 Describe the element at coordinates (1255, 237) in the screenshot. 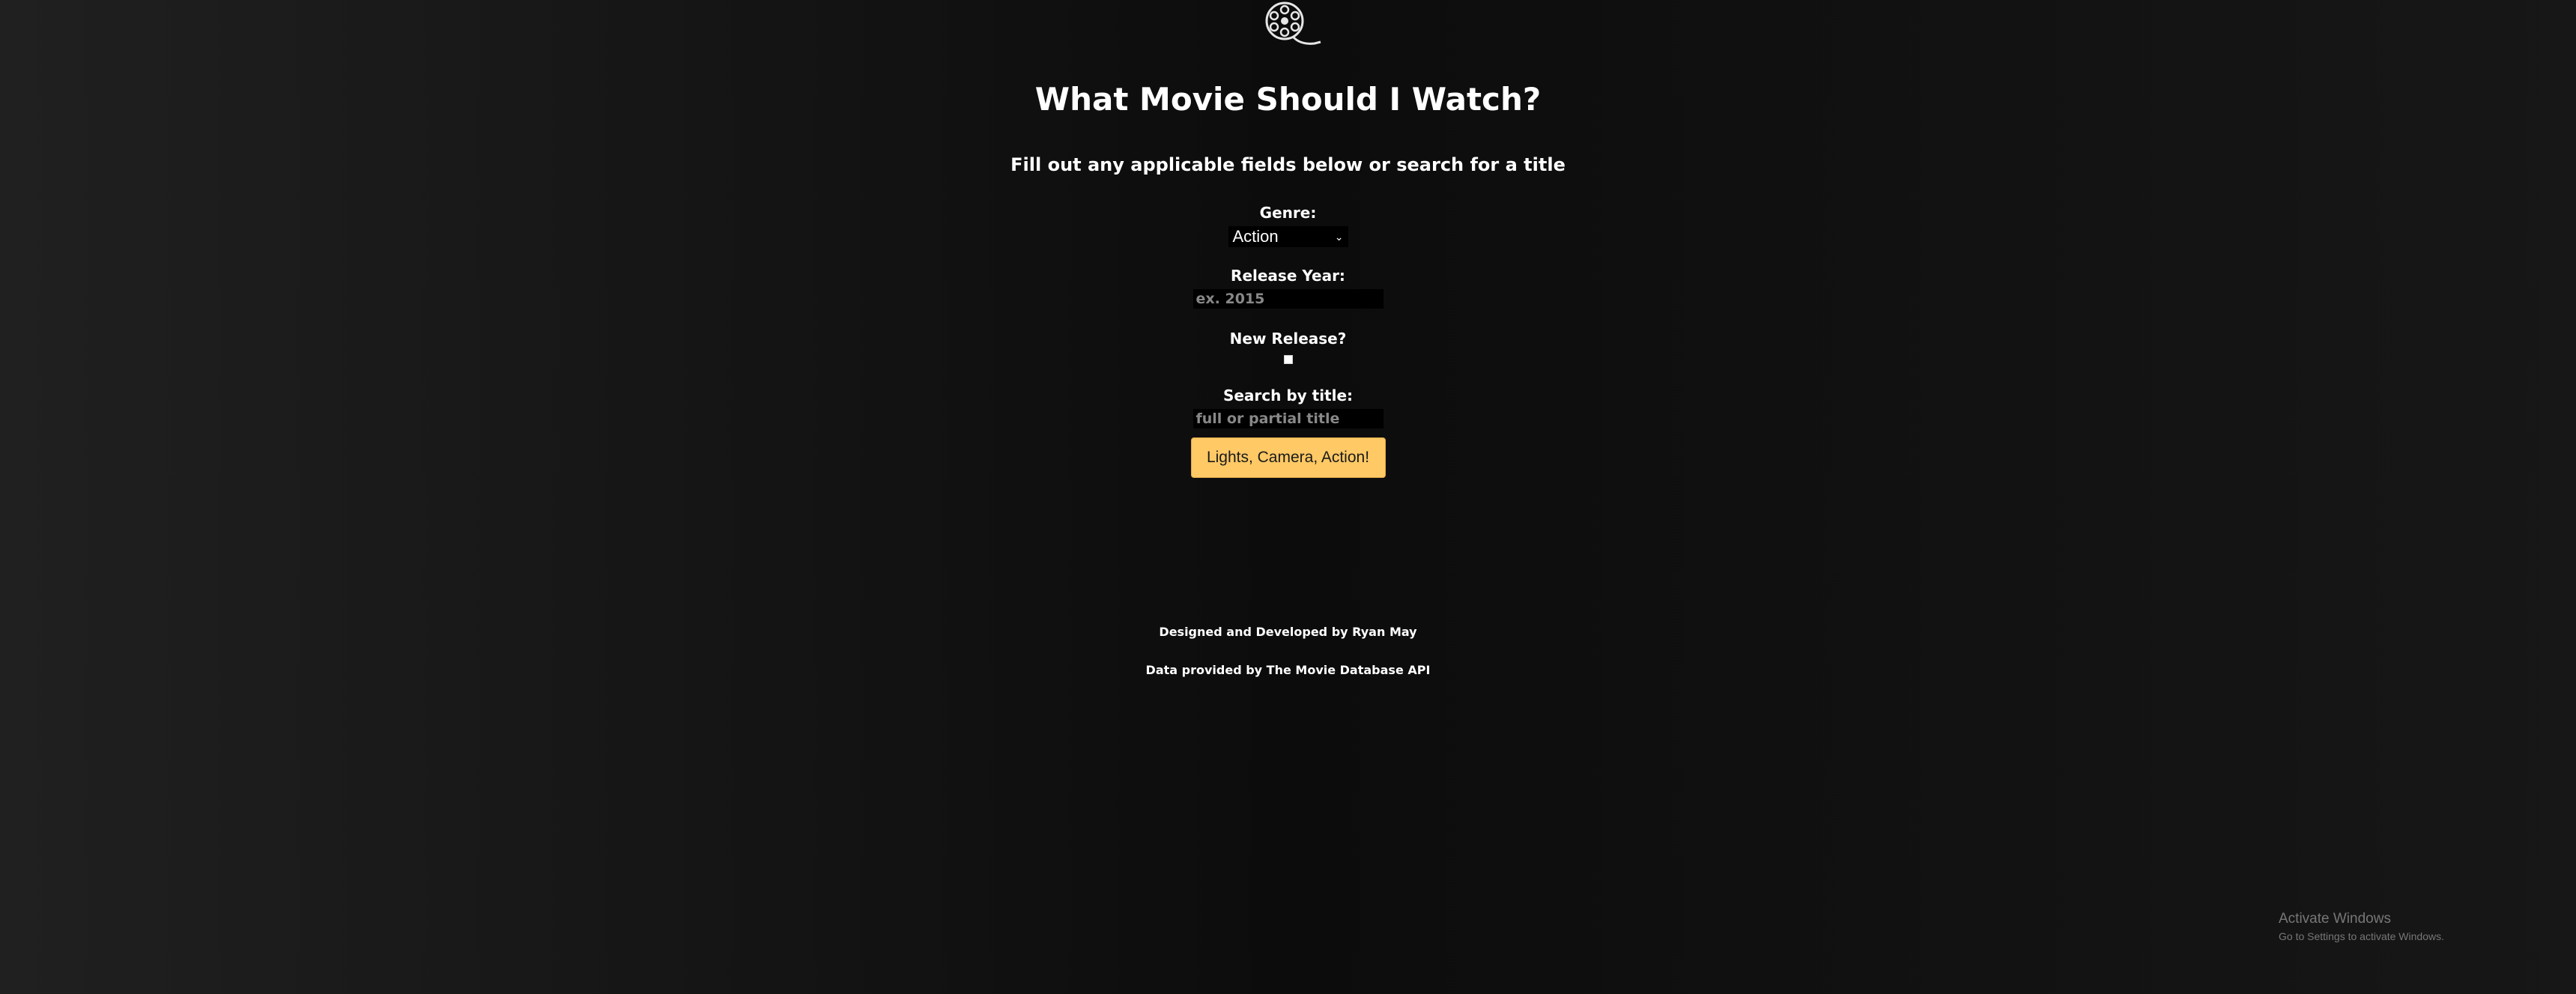

I see `genre-selected-value: Action` at that location.